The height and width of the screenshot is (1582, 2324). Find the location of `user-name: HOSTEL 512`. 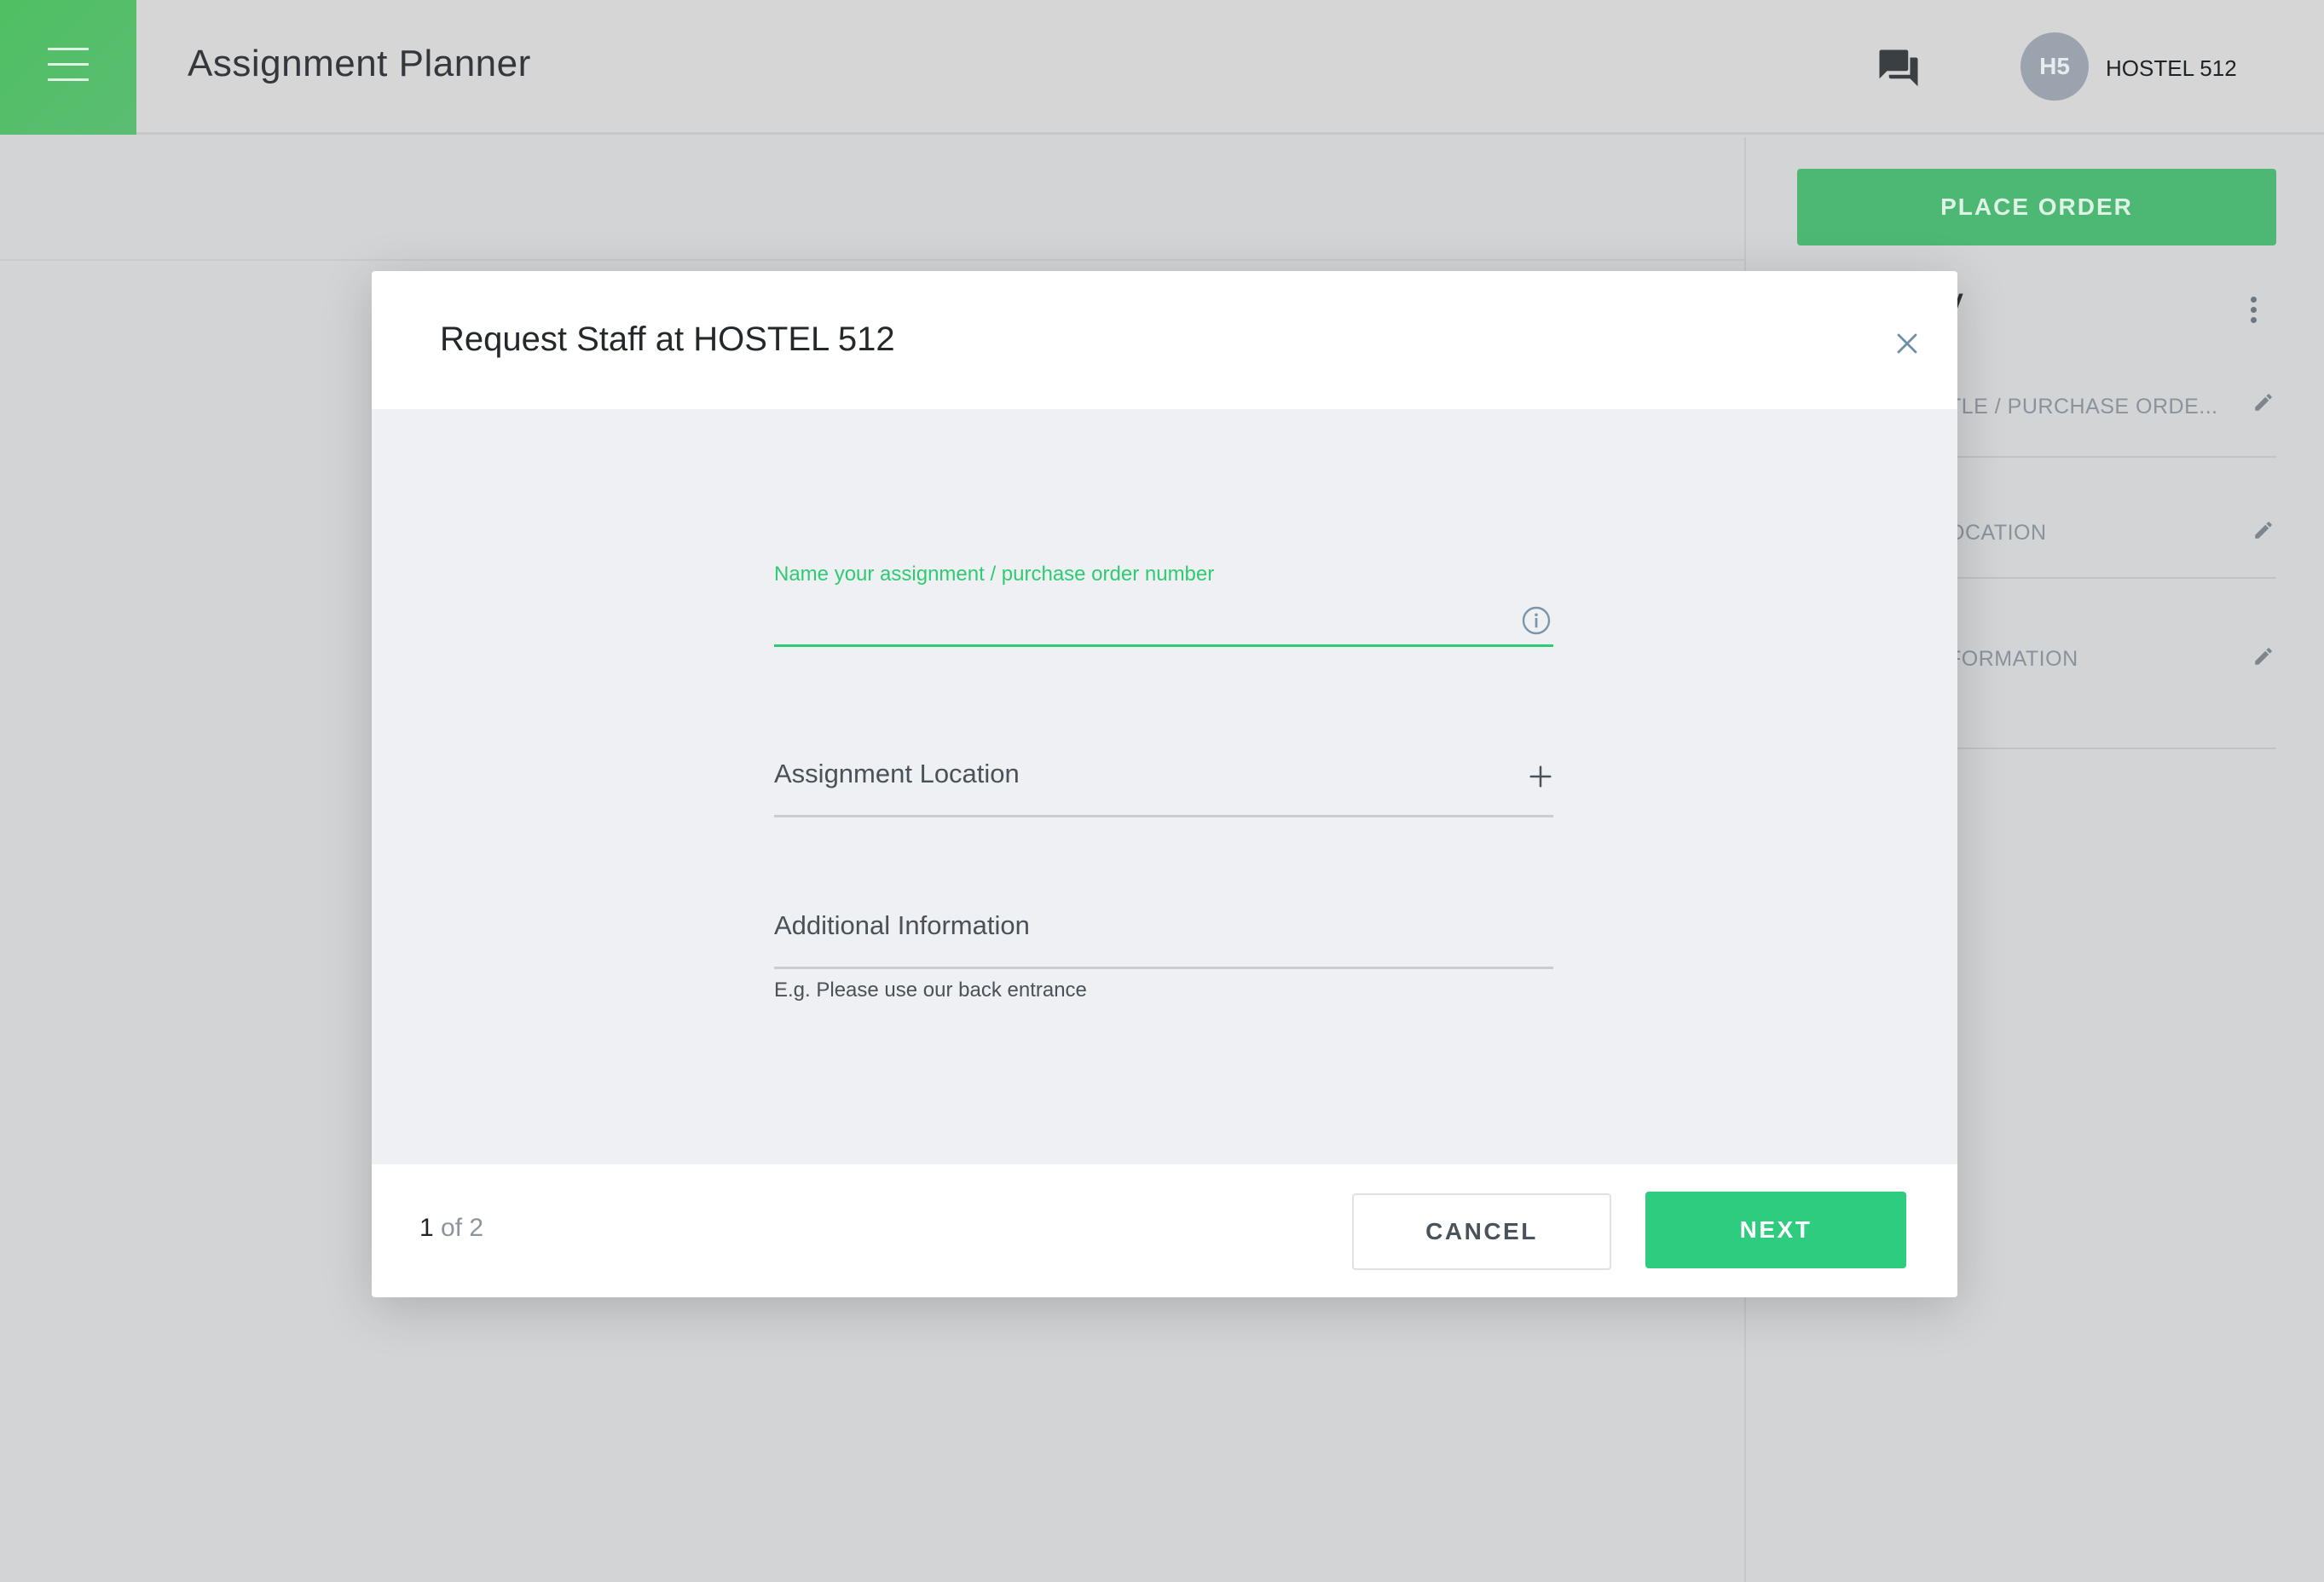

user-name: HOSTEL 512 is located at coordinates (2171, 68).